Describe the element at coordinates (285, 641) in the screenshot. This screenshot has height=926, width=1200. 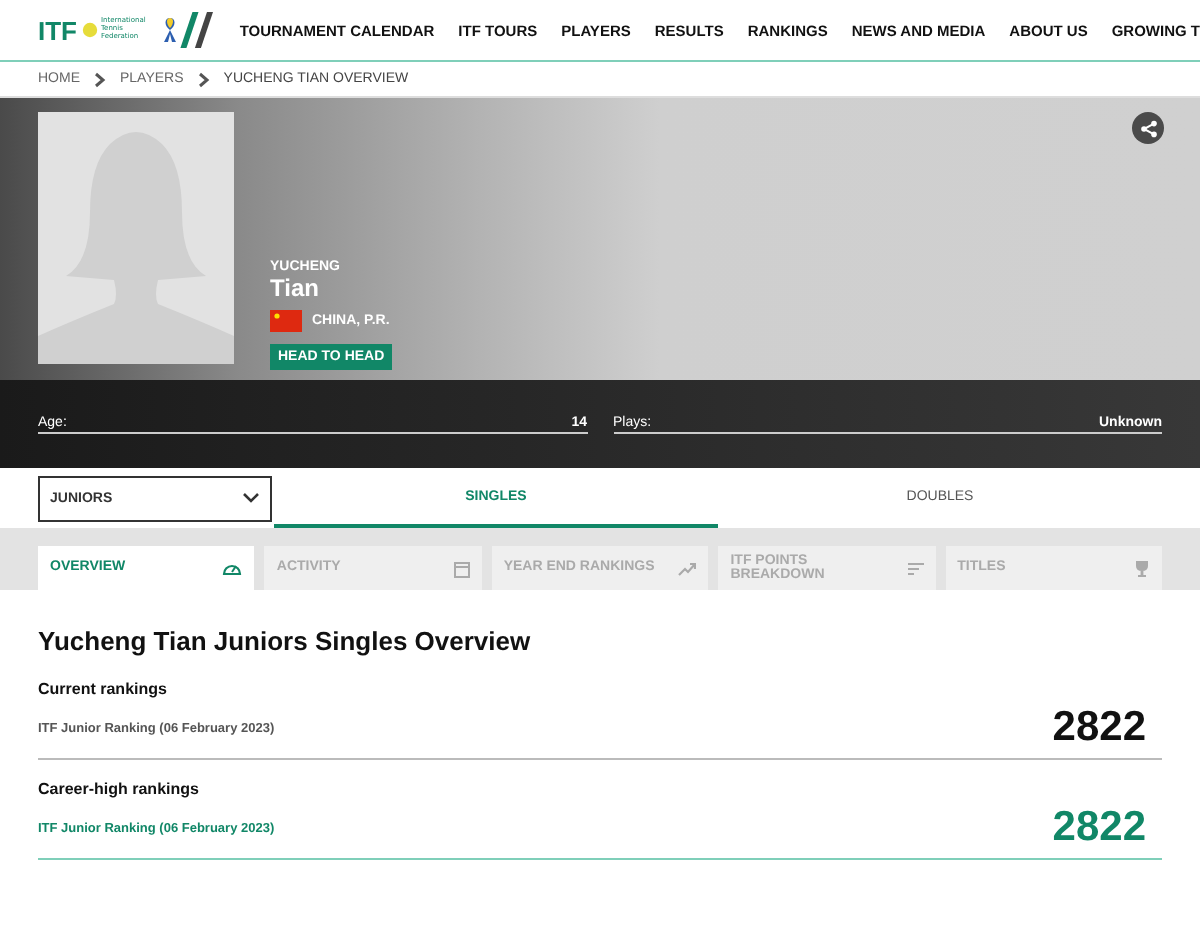
I see `overview-title: Yucheng Tian Juniors Singles Overview` at that location.